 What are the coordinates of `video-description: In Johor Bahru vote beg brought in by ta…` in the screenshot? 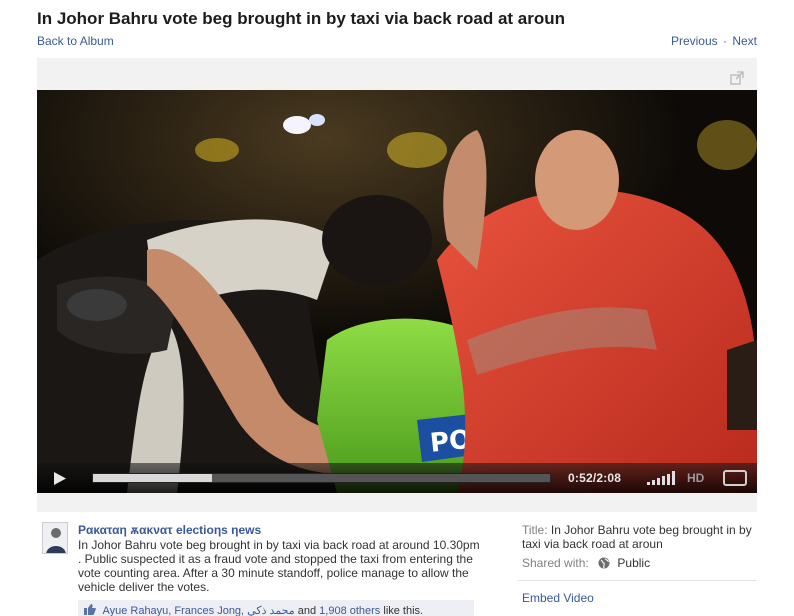 It's located at (279, 566).